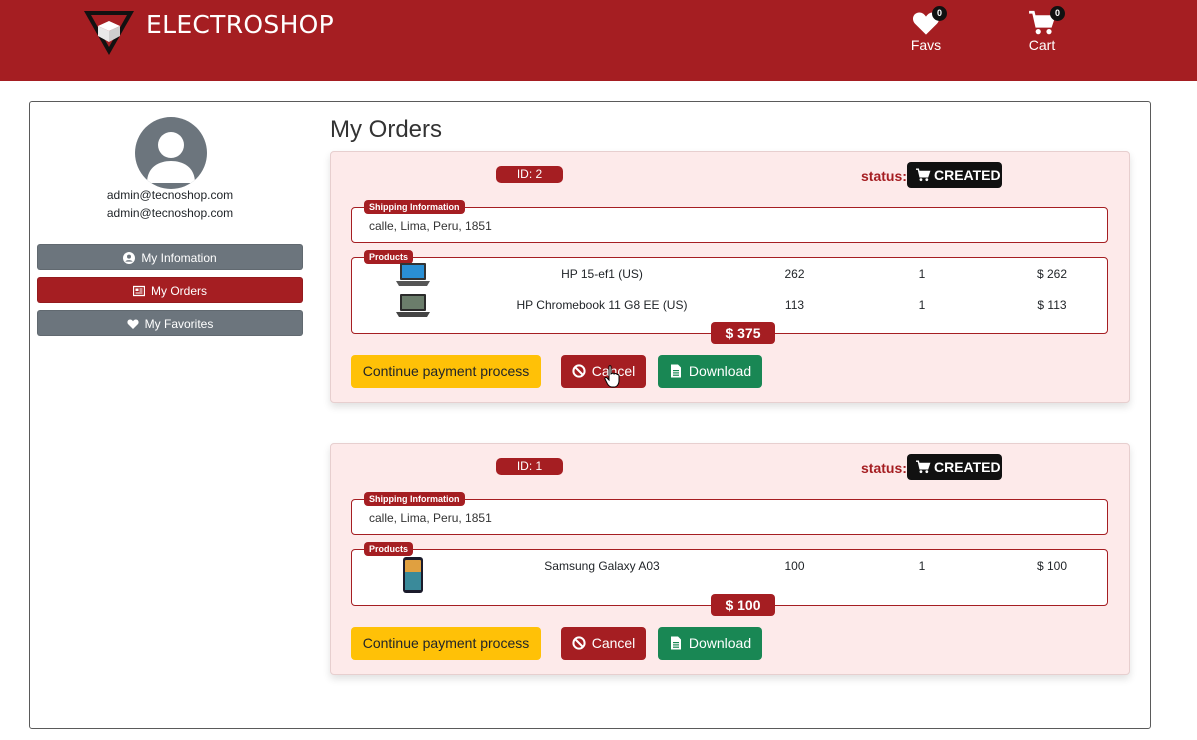 Image resolution: width=1197 pixels, height=740 pixels. Describe the element at coordinates (413, 274) in the screenshot. I see `laptop-icon` at that location.